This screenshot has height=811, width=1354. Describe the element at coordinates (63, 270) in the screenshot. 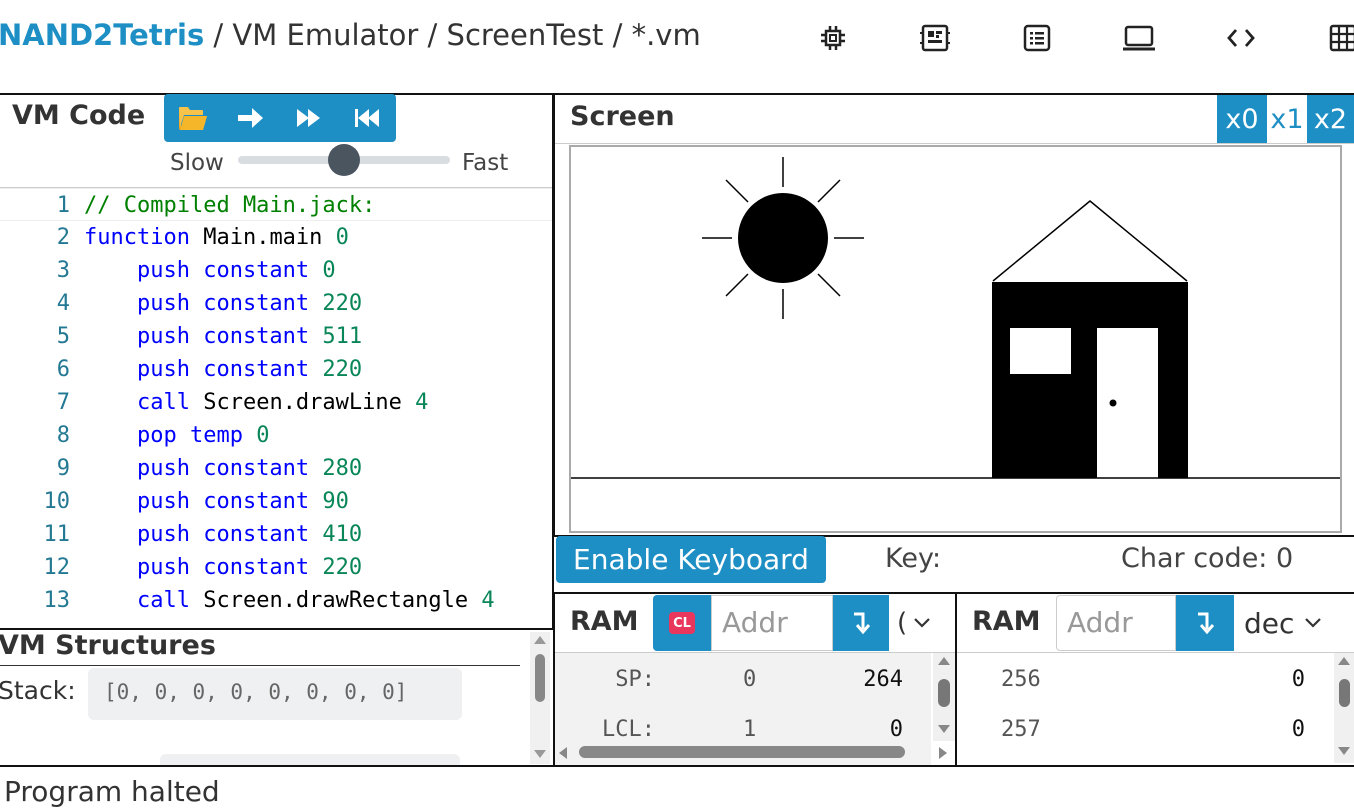

I see `line-number: 3` at that location.